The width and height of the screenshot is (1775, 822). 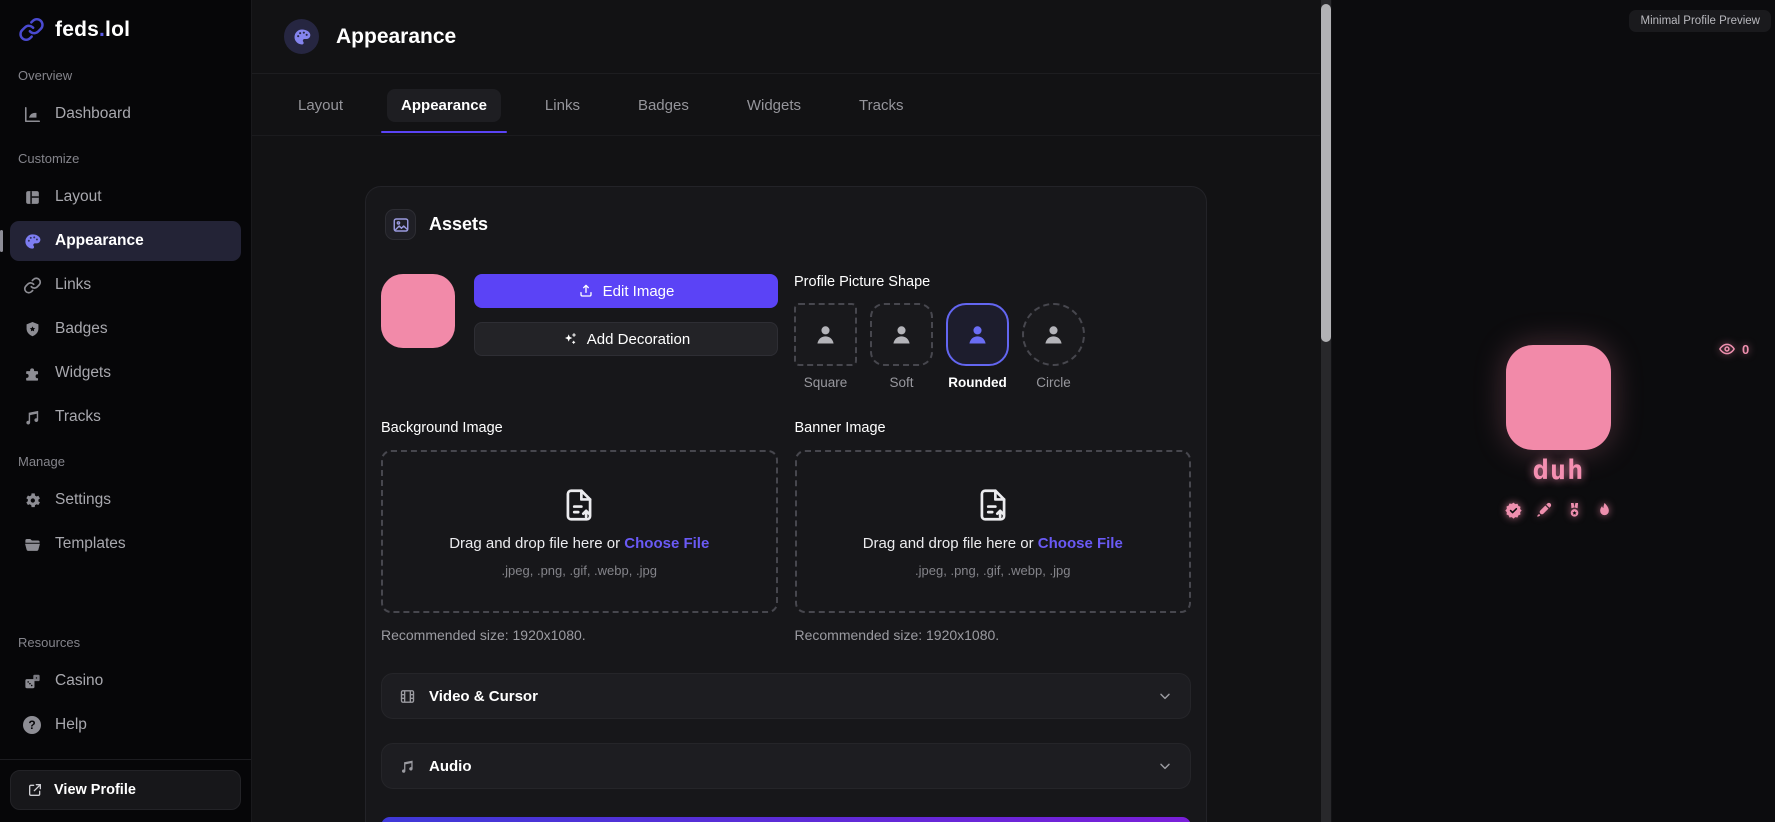 I want to click on section-overview: Overview, so click(x=45, y=75).